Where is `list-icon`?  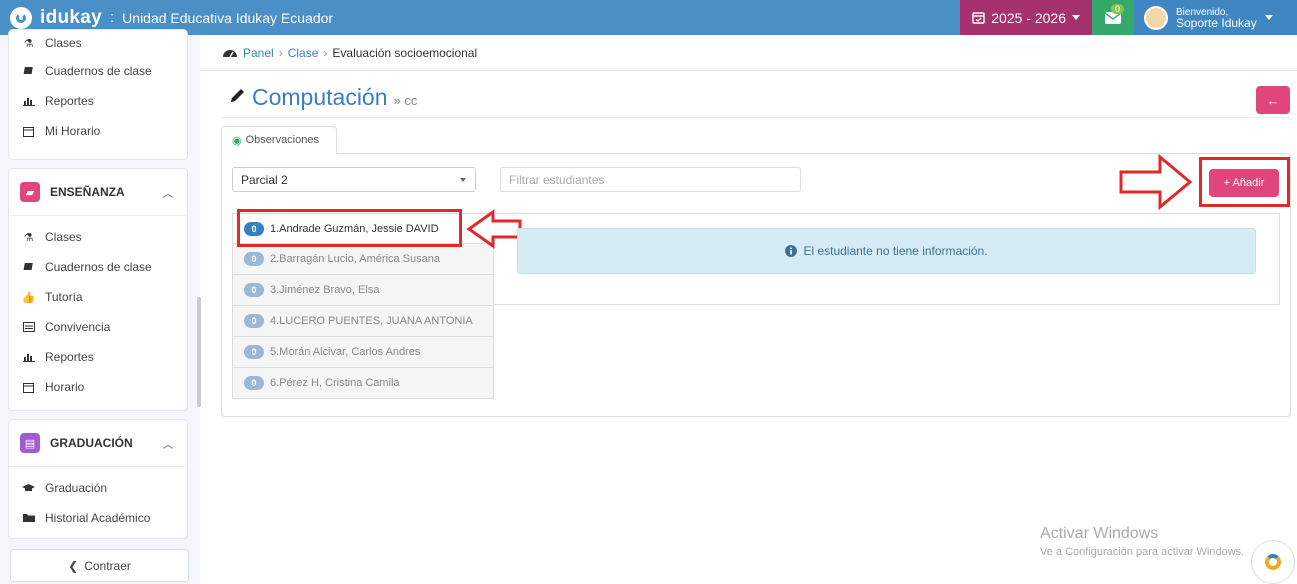
list-icon is located at coordinates (28, 327).